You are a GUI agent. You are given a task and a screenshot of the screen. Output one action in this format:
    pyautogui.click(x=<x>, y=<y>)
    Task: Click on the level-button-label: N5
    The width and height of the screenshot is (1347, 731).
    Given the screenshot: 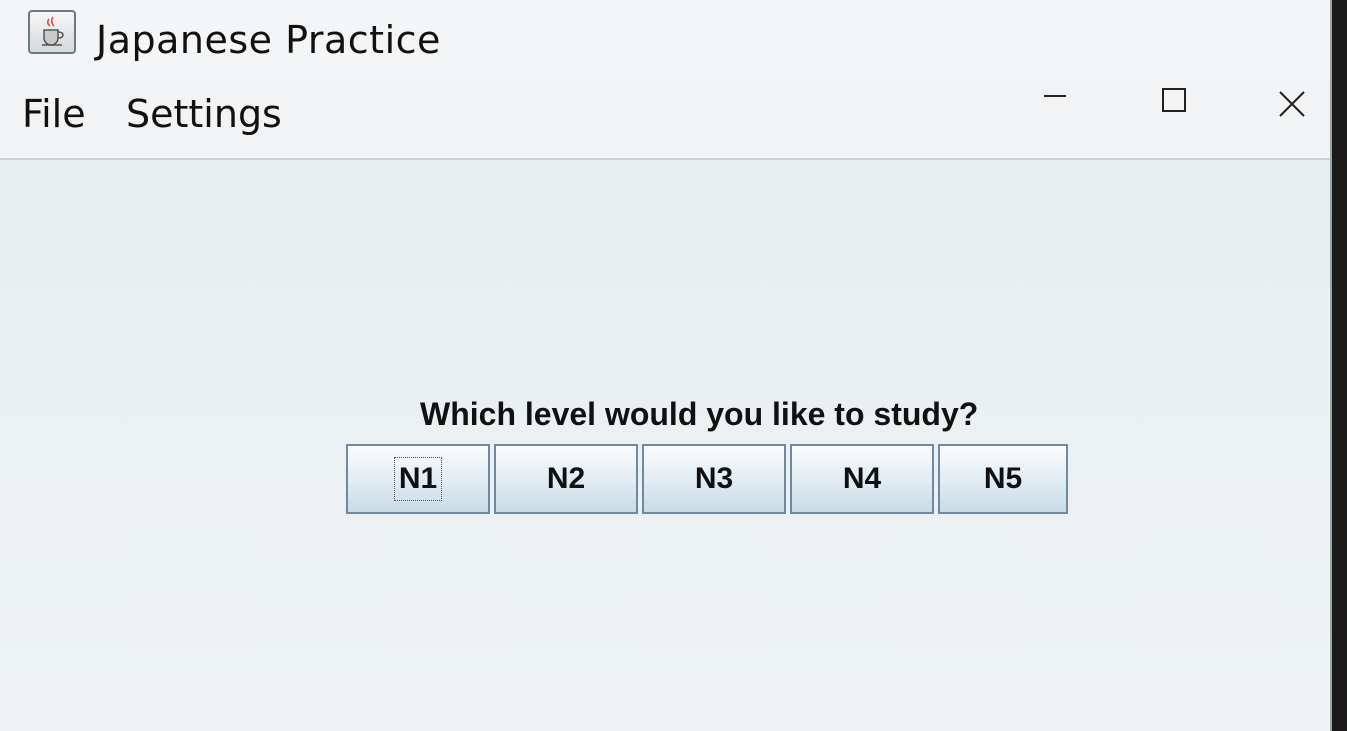 What is the action you would take?
    pyautogui.click(x=1003, y=478)
    